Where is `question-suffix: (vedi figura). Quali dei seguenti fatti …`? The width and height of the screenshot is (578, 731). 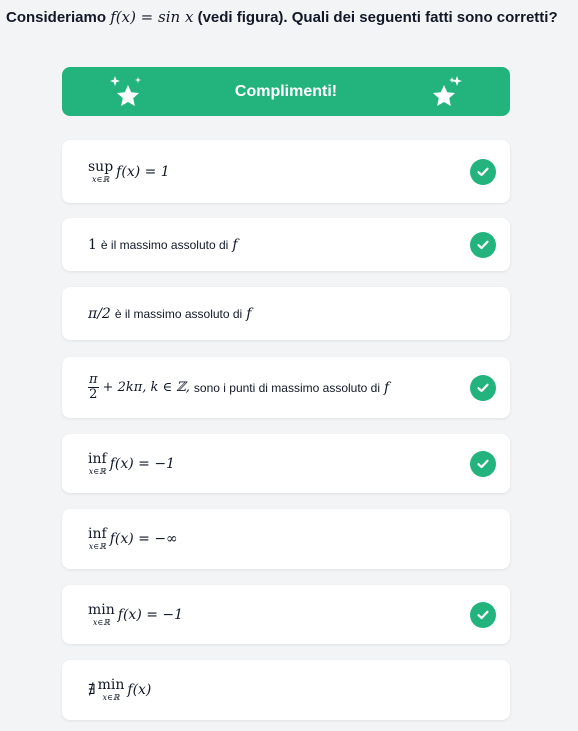 question-suffix: (vedi figura). Quali dei seguenti fatti … is located at coordinates (377, 17).